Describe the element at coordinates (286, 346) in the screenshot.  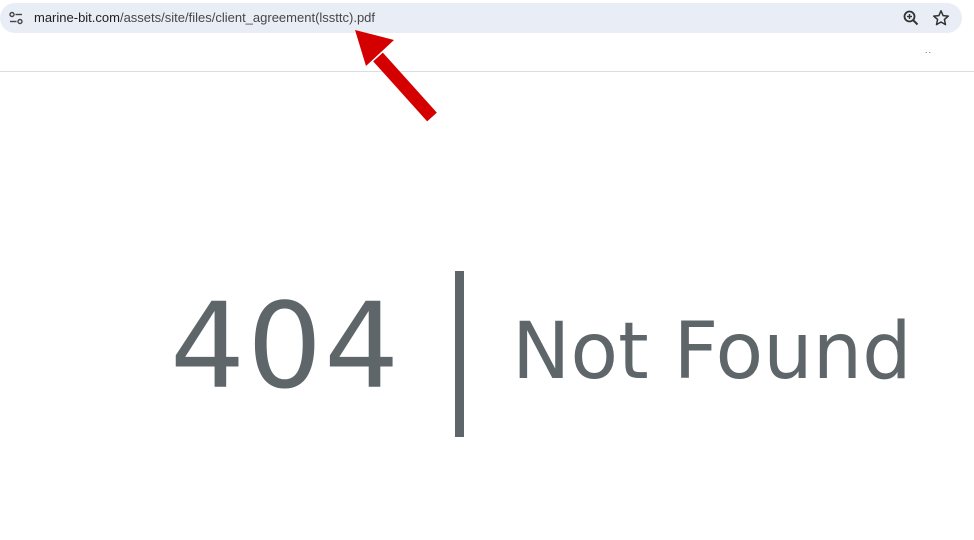
I see `error-code: 404` at that location.